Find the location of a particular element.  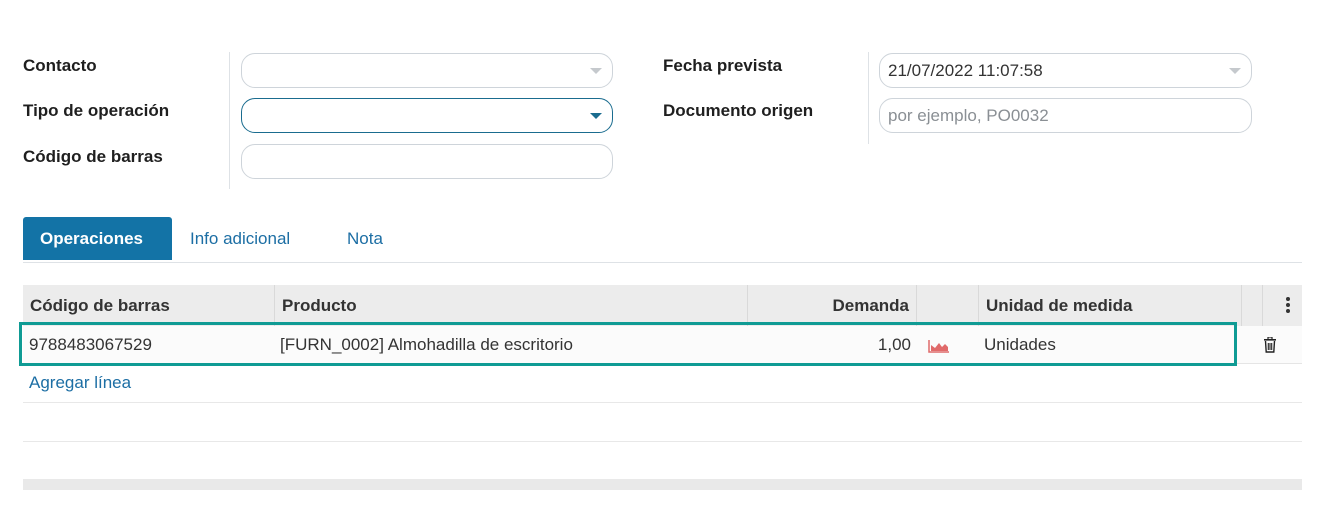

right-column-divider is located at coordinates (868, 98).